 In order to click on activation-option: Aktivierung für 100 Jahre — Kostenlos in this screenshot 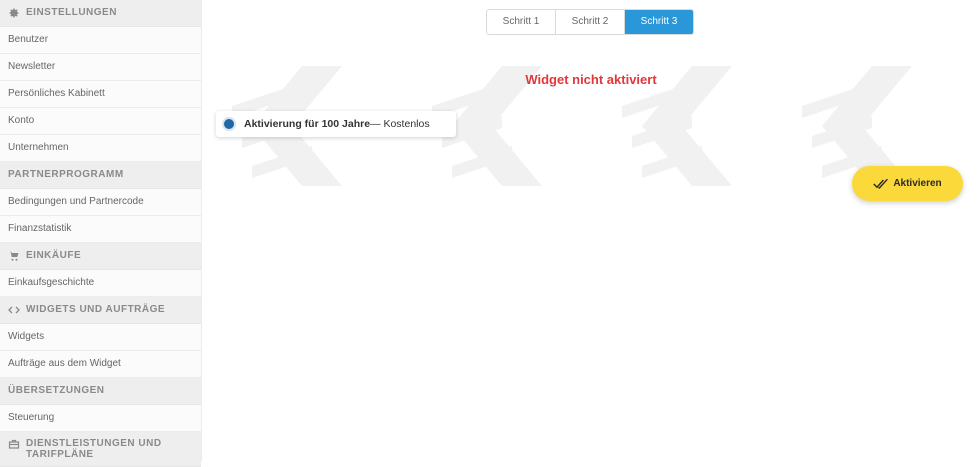, I will do `click(336, 124)`.